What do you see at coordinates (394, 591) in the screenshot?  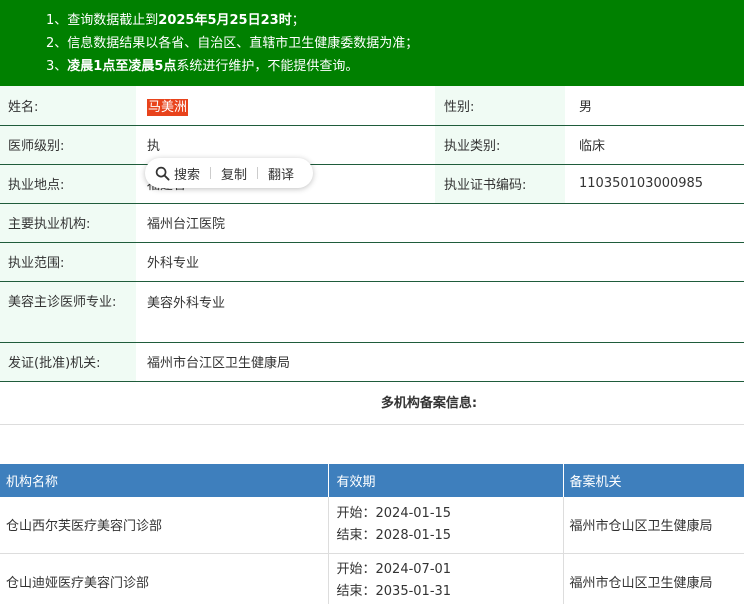 I see `validity-end: 结束：2035-01-31` at bounding box center [394, 591].